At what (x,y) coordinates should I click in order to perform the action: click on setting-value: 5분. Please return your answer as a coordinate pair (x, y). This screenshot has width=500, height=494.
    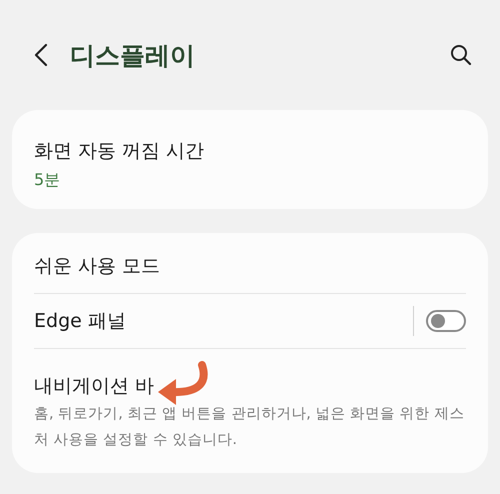
    Looking at the image, I should click on (48, 180).